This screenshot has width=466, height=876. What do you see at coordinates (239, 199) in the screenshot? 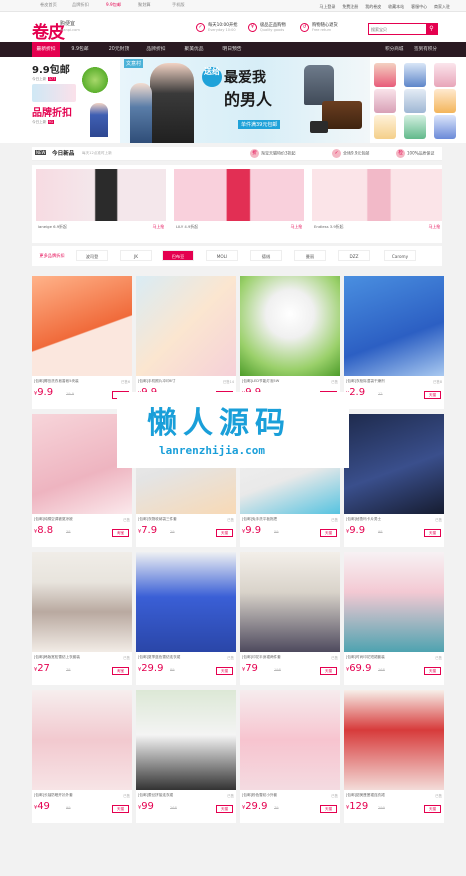
I see `brand-card: LILY 4.9折起 马上抢` at bounding box center [239, 199].